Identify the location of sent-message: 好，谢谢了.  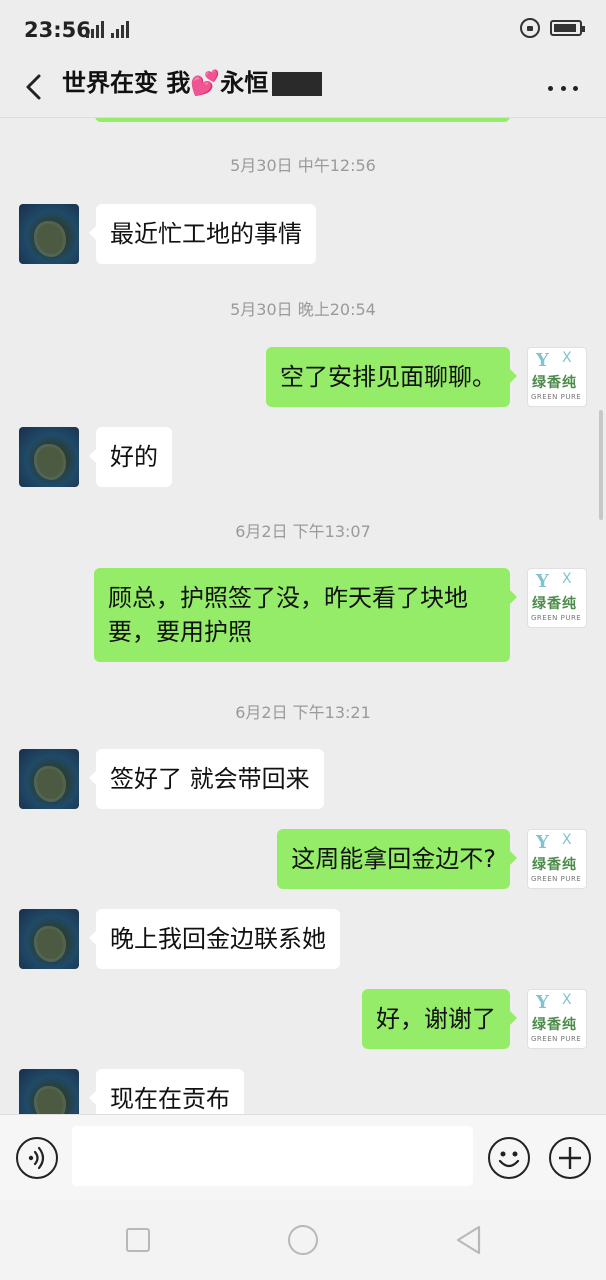
(439, 1019).